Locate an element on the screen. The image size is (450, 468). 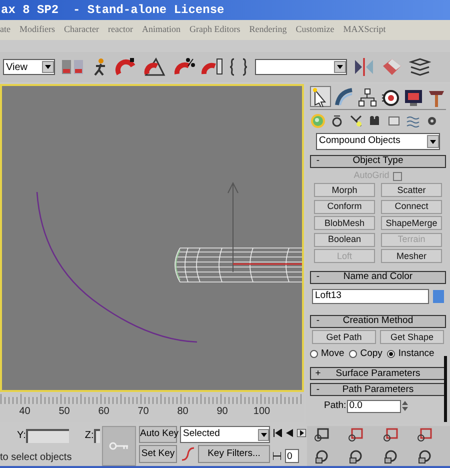
menu-item: Character is located at coordinates (81, 30).